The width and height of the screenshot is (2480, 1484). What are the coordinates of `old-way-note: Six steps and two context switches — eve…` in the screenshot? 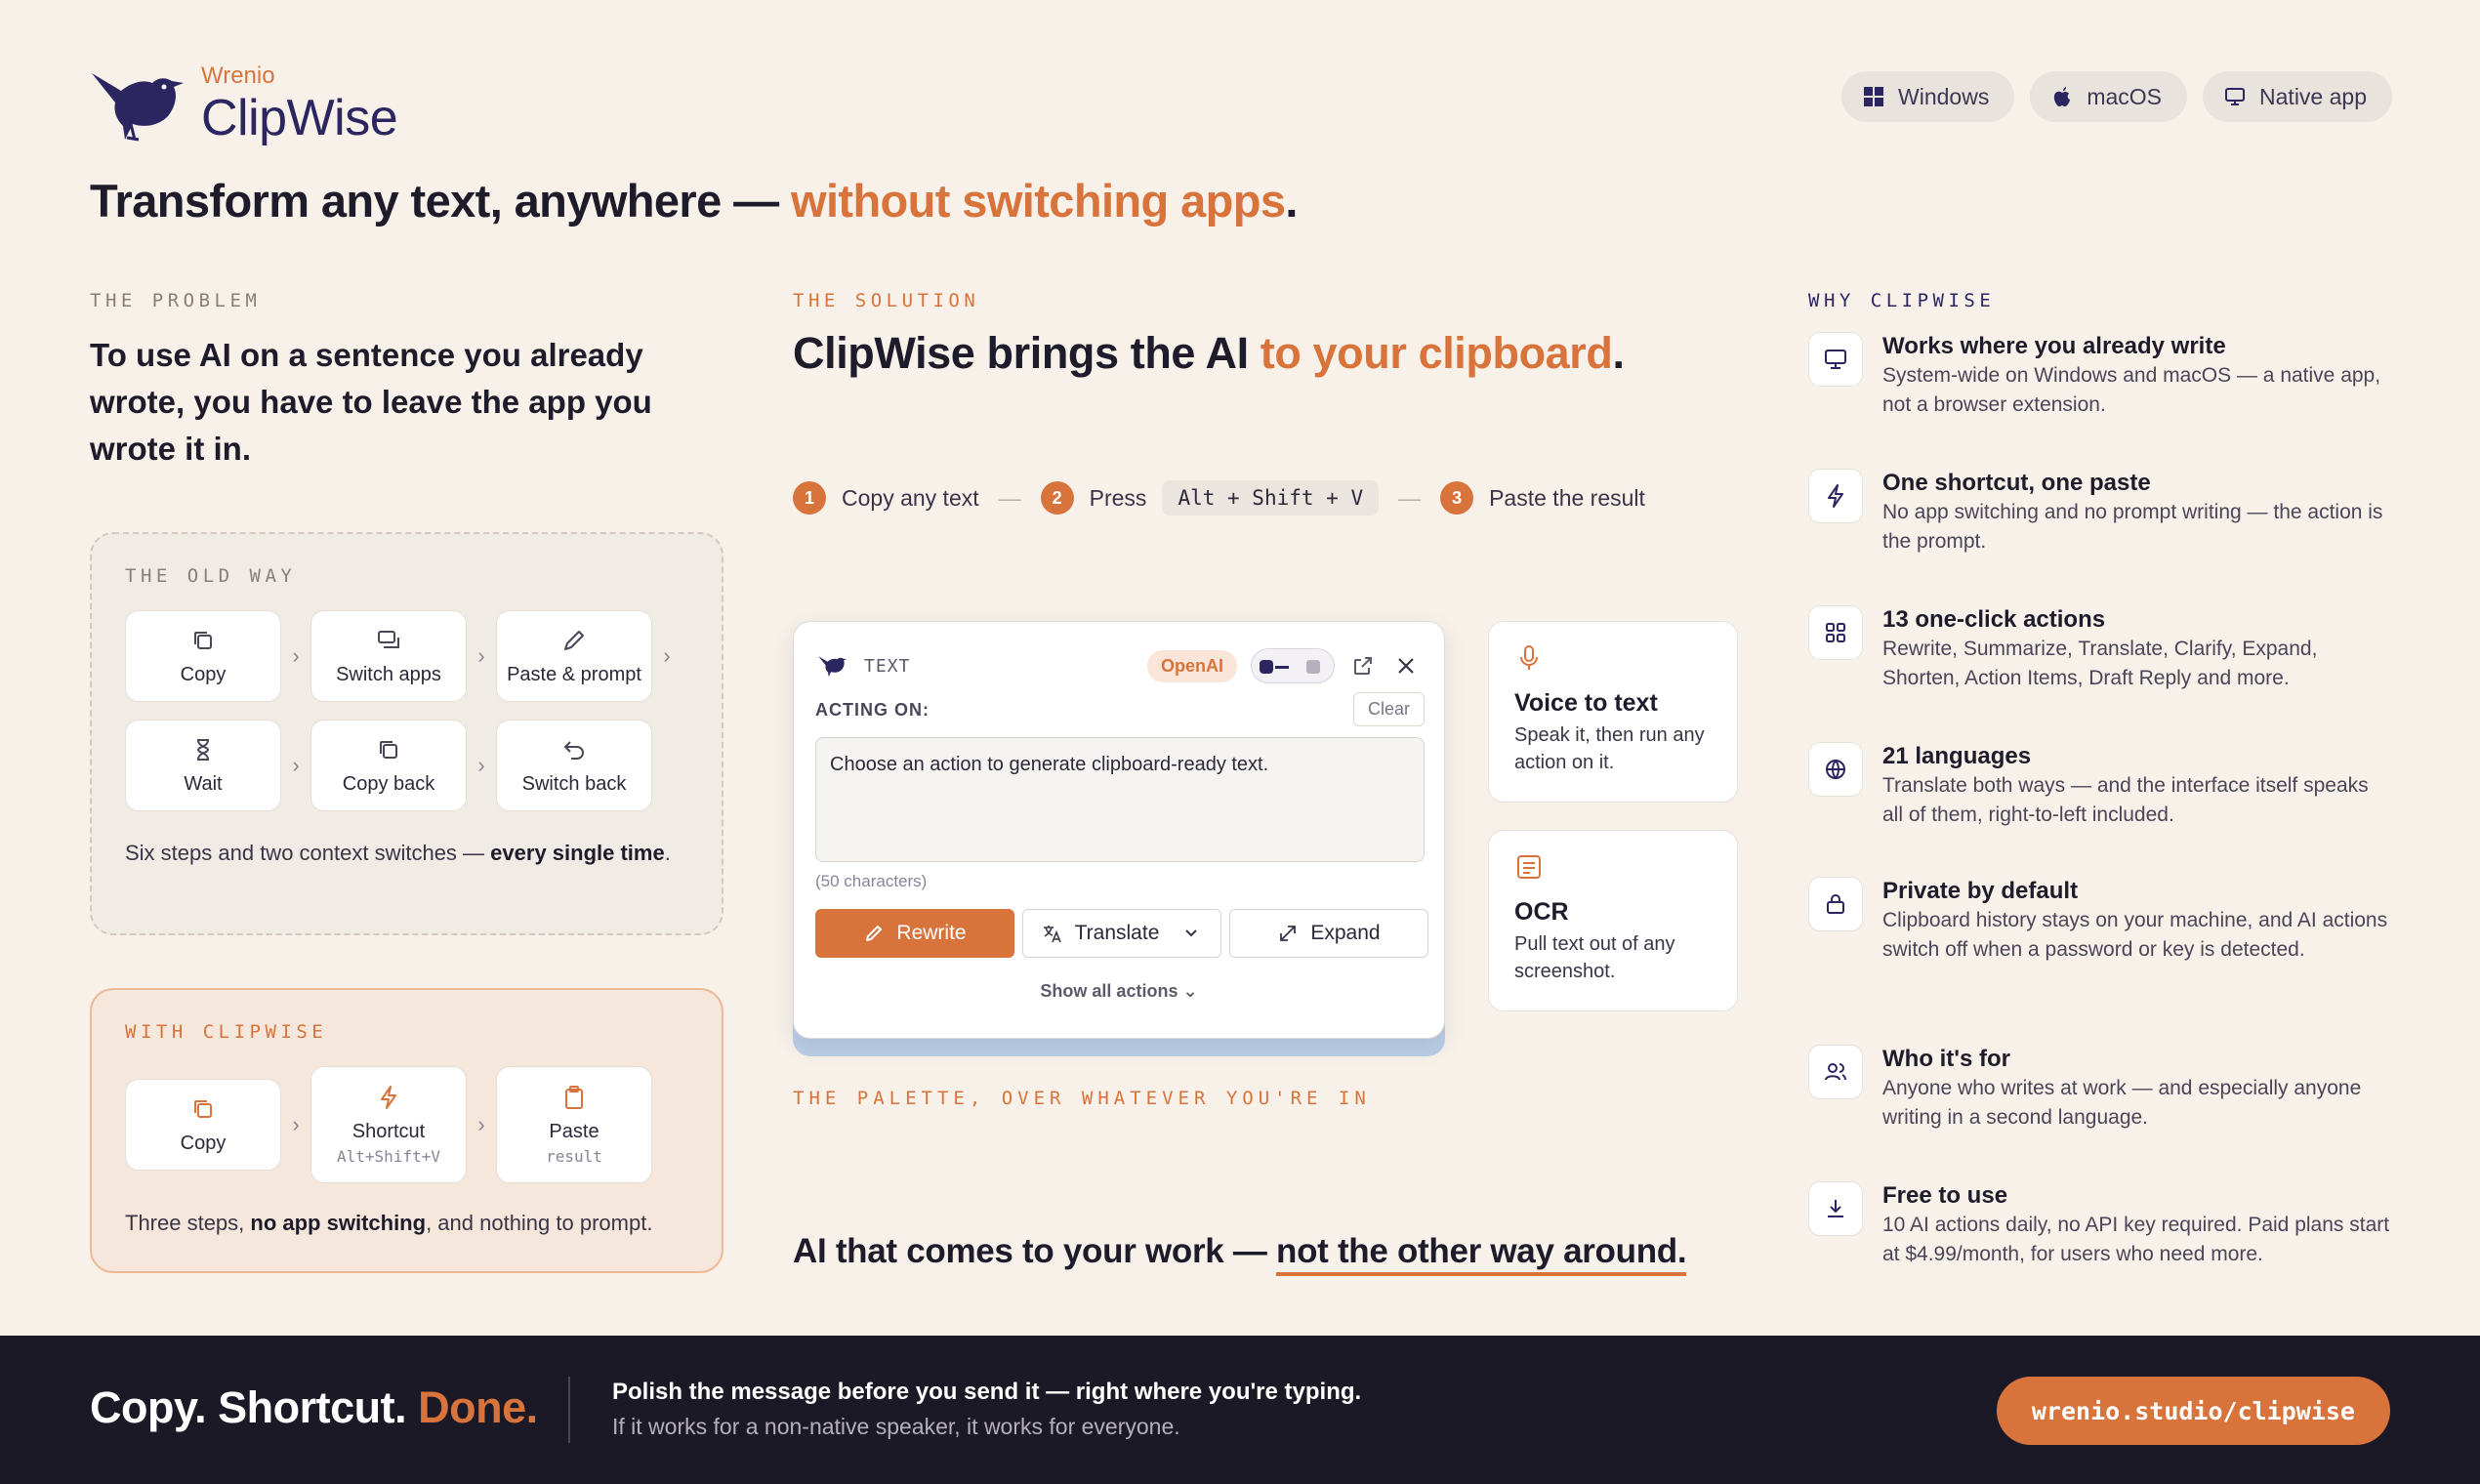 It's located at (398, 853).